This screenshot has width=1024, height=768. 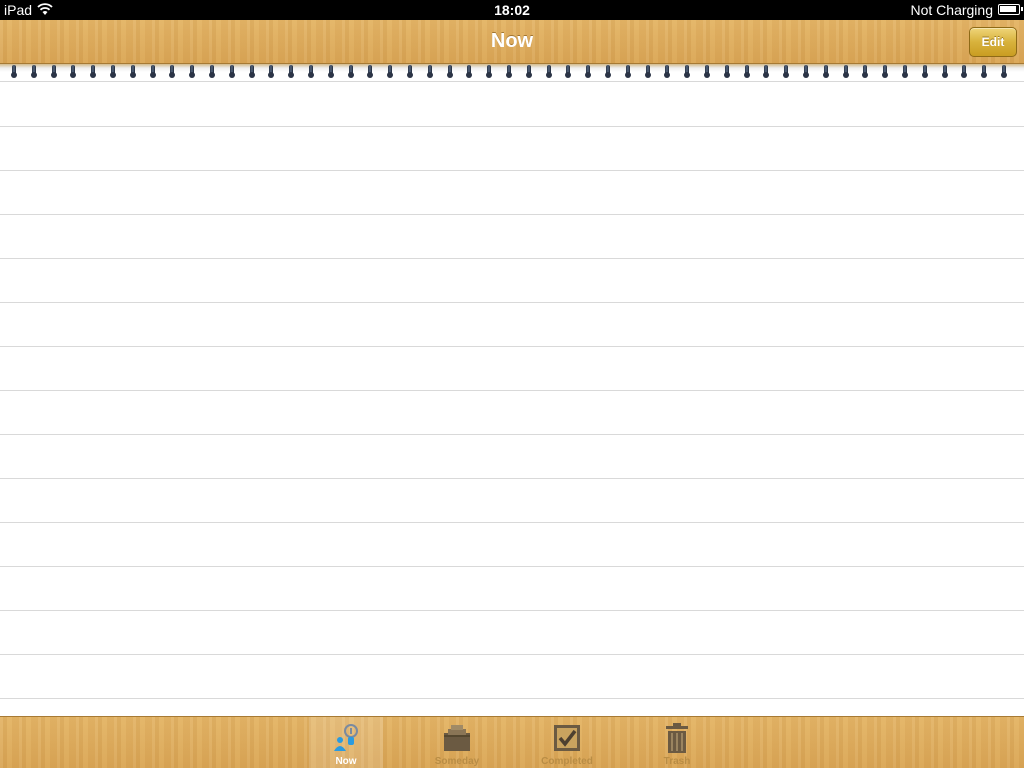 I want to click on status-bar: iPad 18:02 Not Charging, so click(x=512, y=10).